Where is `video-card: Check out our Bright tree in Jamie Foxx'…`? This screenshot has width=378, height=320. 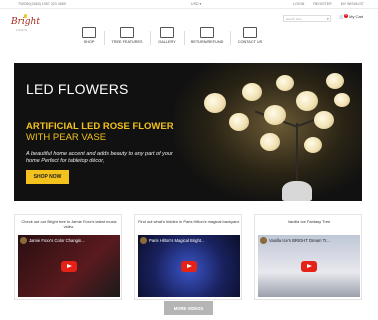
video-card: Check out our Bright tree in Jamie Foxx'… is located at coordinates (68, 257).